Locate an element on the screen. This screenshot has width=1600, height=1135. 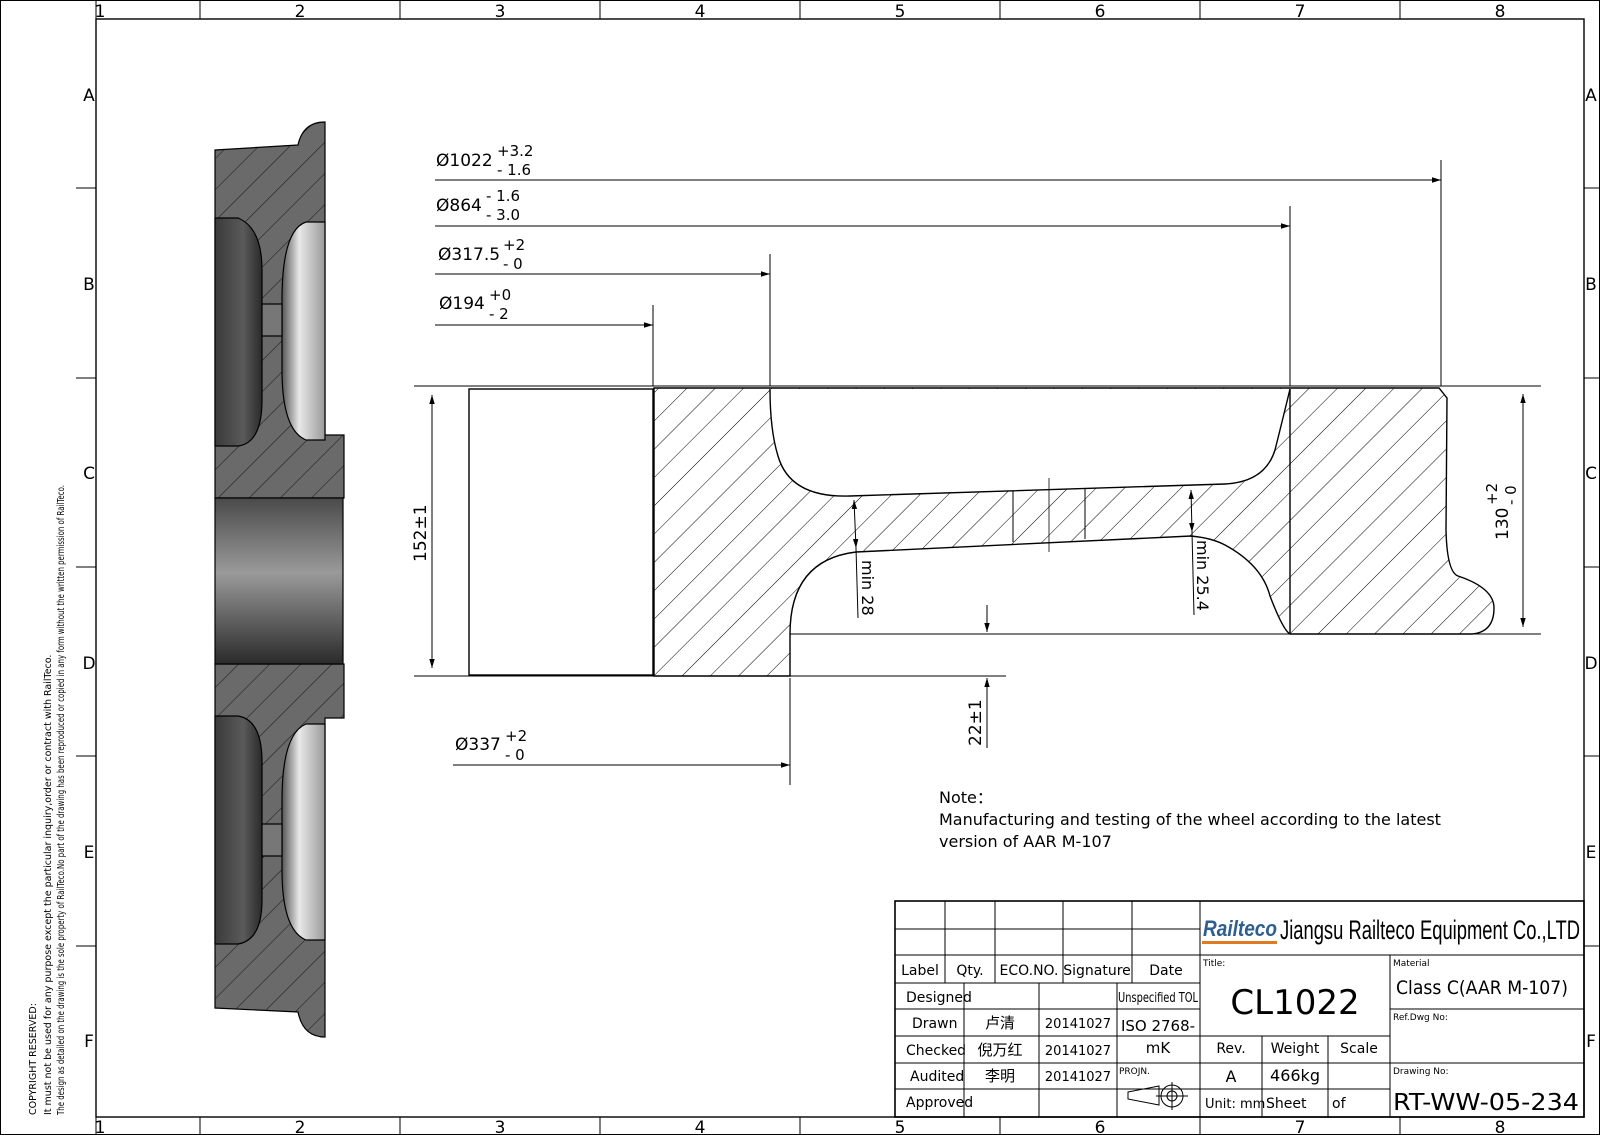
role-approved: Approved is located at coordinates (939, 1103).